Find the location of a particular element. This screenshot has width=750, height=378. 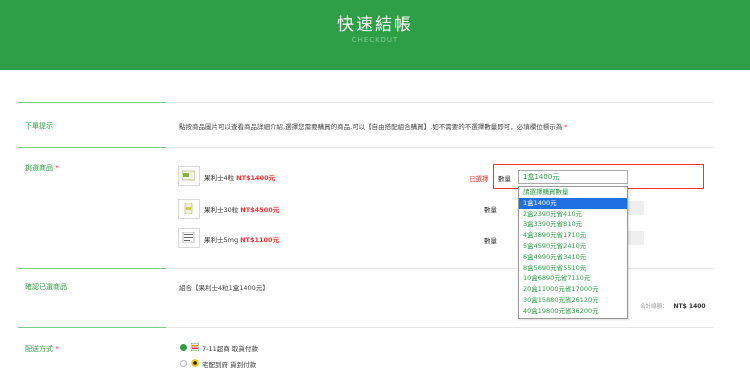

page-title: 快速結帳 is located at coordinates (375, 25).